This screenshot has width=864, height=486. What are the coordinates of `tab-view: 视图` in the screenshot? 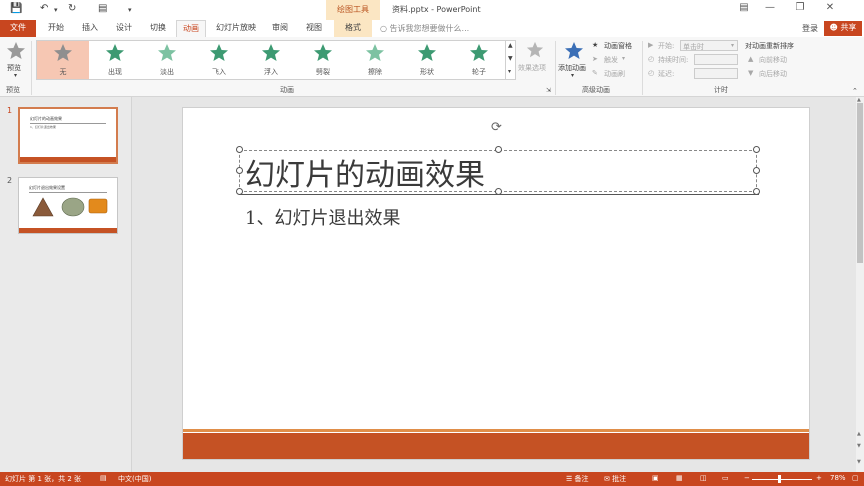 It's located at (314, 28).